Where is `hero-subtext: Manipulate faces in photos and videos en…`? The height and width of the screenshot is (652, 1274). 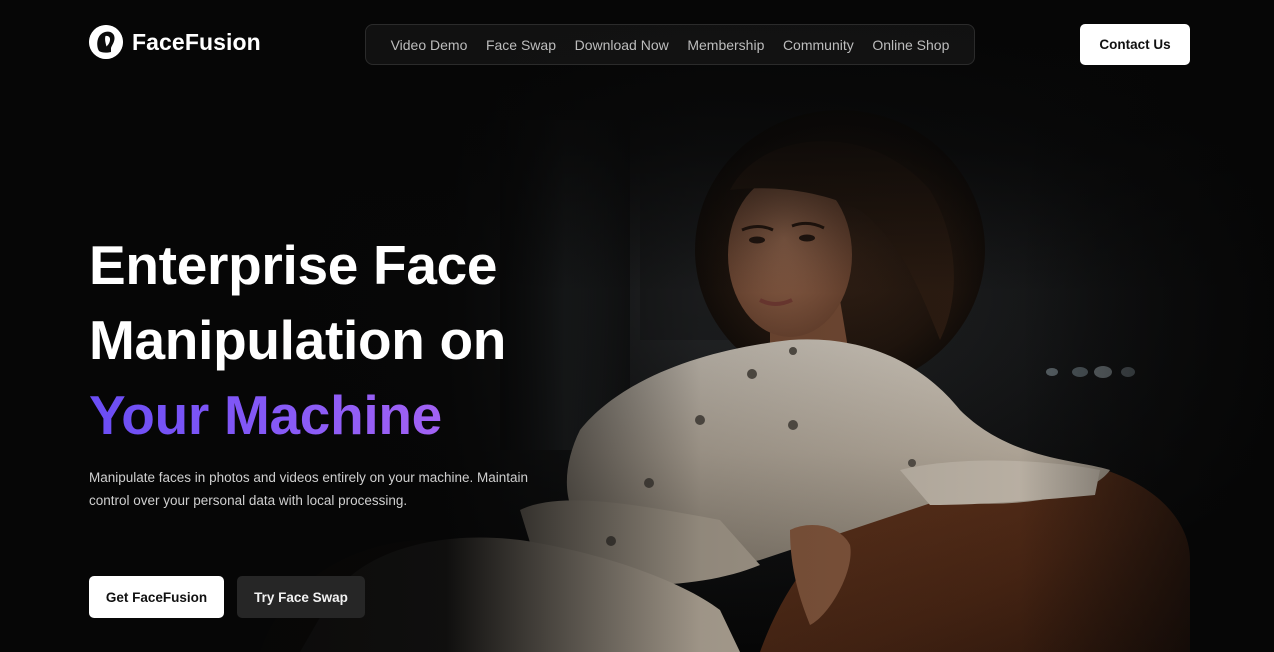 hero-subtext: Manipulate faces in photos and videos en… is located at coordinates (309, 489).